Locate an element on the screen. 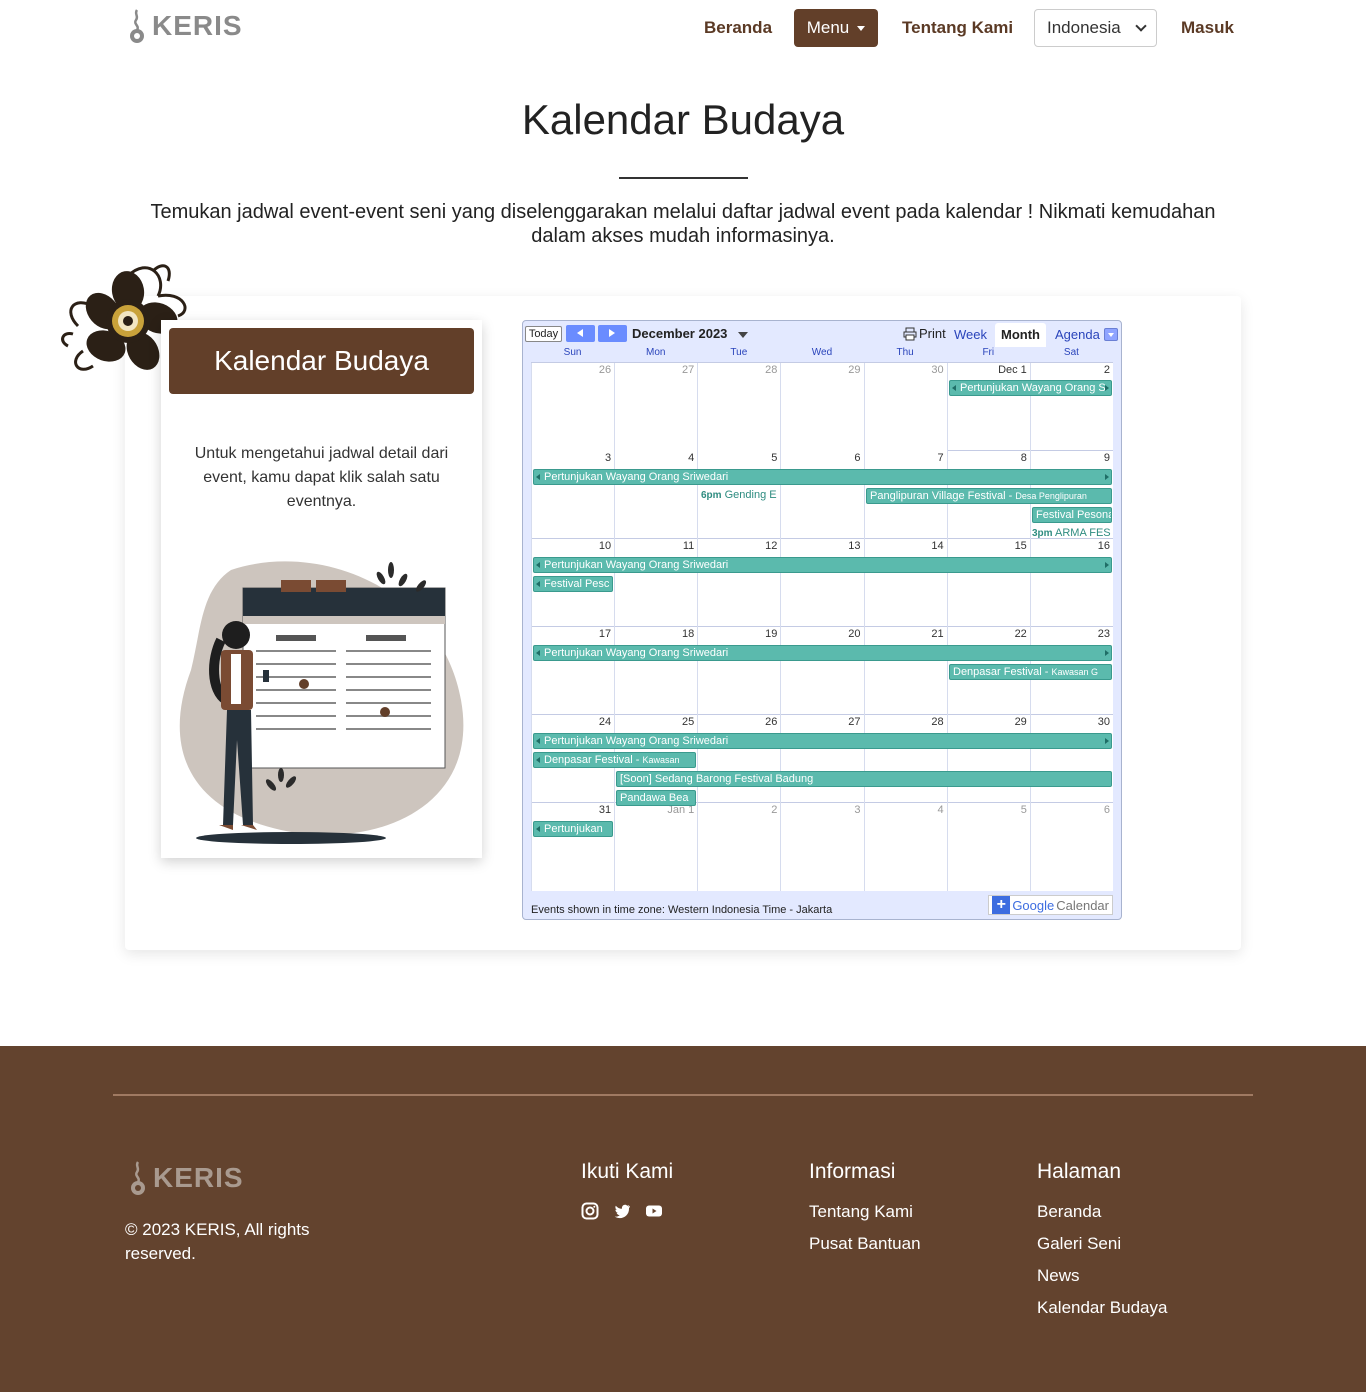 This screenshot has height=1392, width=1366. footer-link-galeri-seni: Galeri Seni is located at coordinates (1102, 1244).